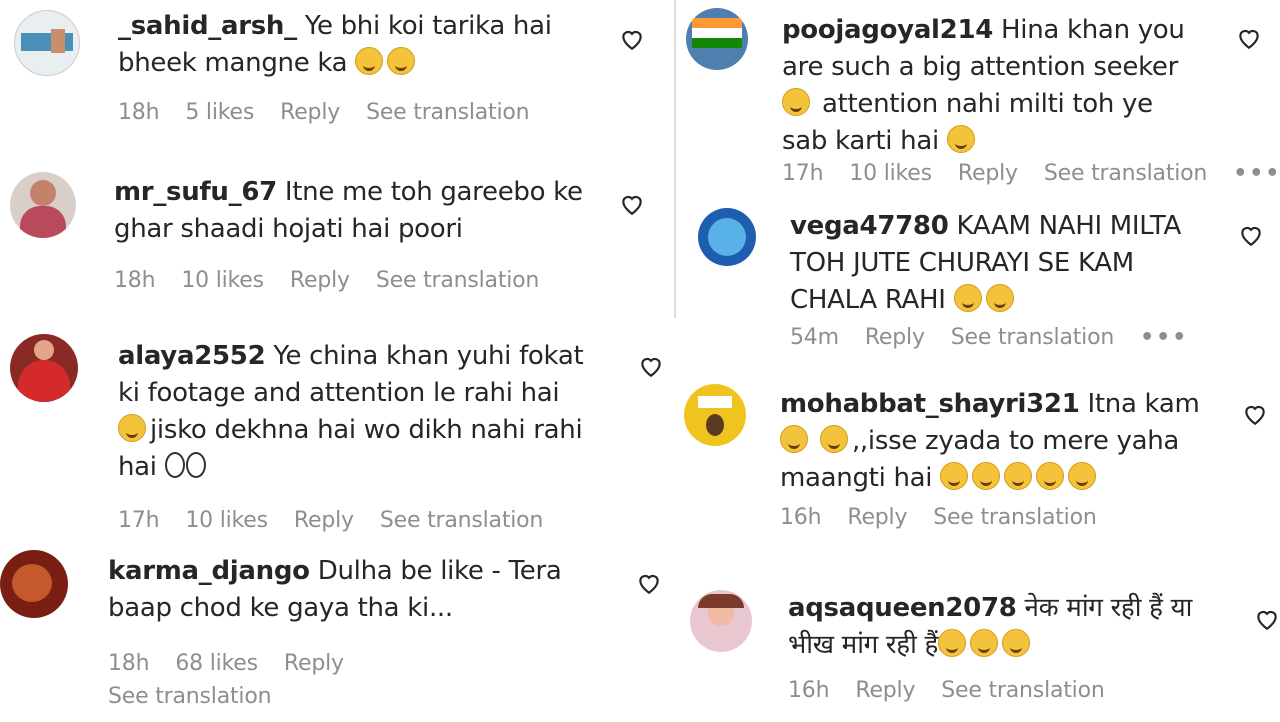 Image resolution: width=1280 pixels, height=722 pixels. I want to click on likes-count: 5 likes, so click(219, 112).